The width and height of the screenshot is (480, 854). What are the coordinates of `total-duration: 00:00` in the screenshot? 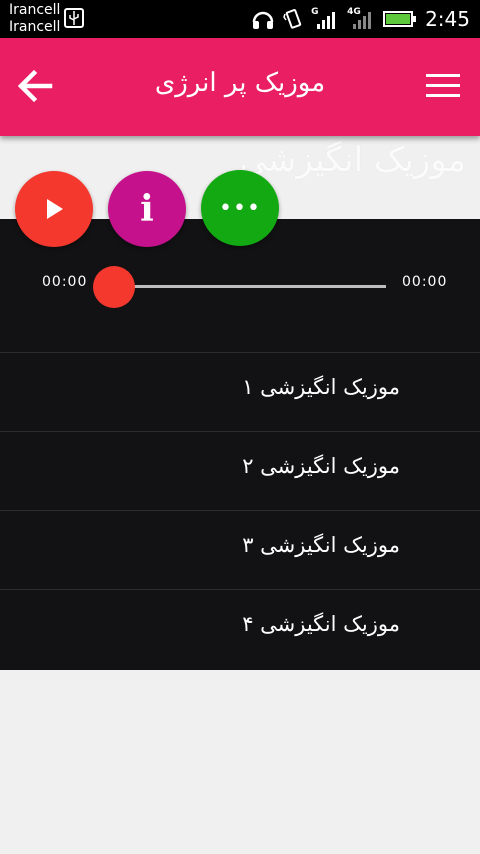 It's located at (425, 282).